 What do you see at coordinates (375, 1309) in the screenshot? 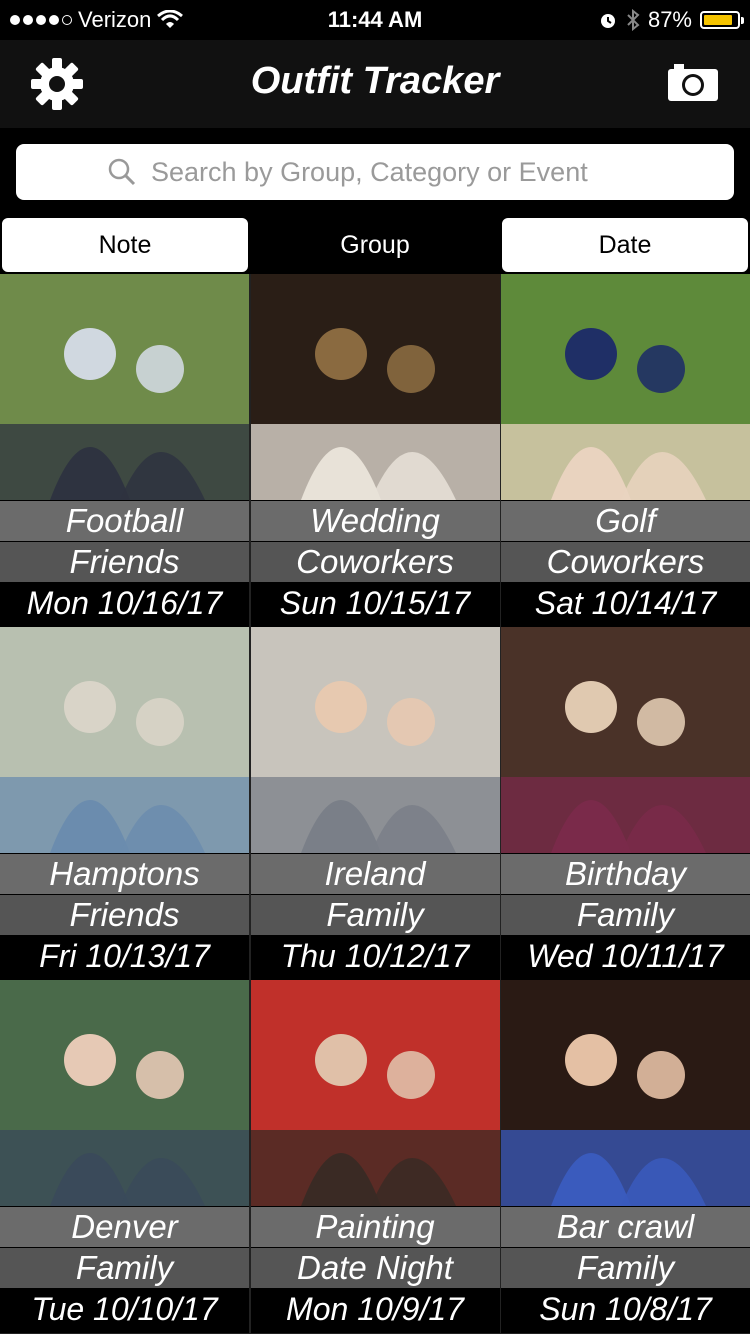
I see `date-label: Mon 10/9/17` at bounding box center [375, 1309].